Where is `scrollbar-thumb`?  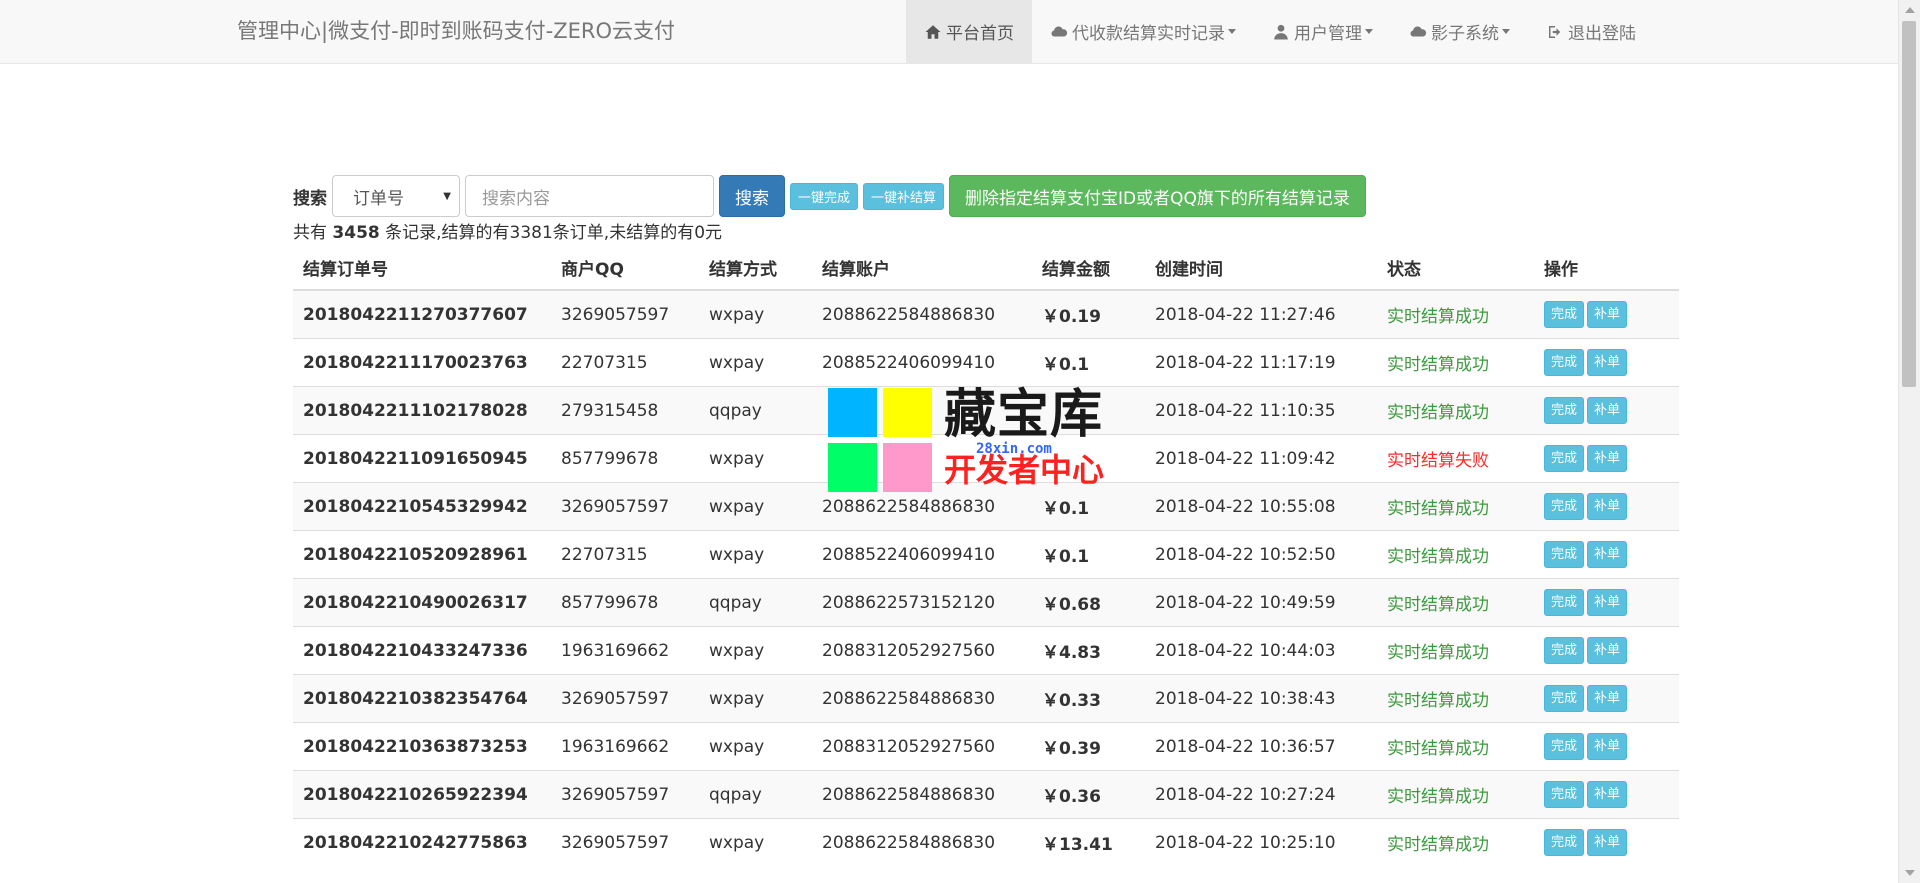 scrollbar-thumb is located at coordinates (1909, 204).